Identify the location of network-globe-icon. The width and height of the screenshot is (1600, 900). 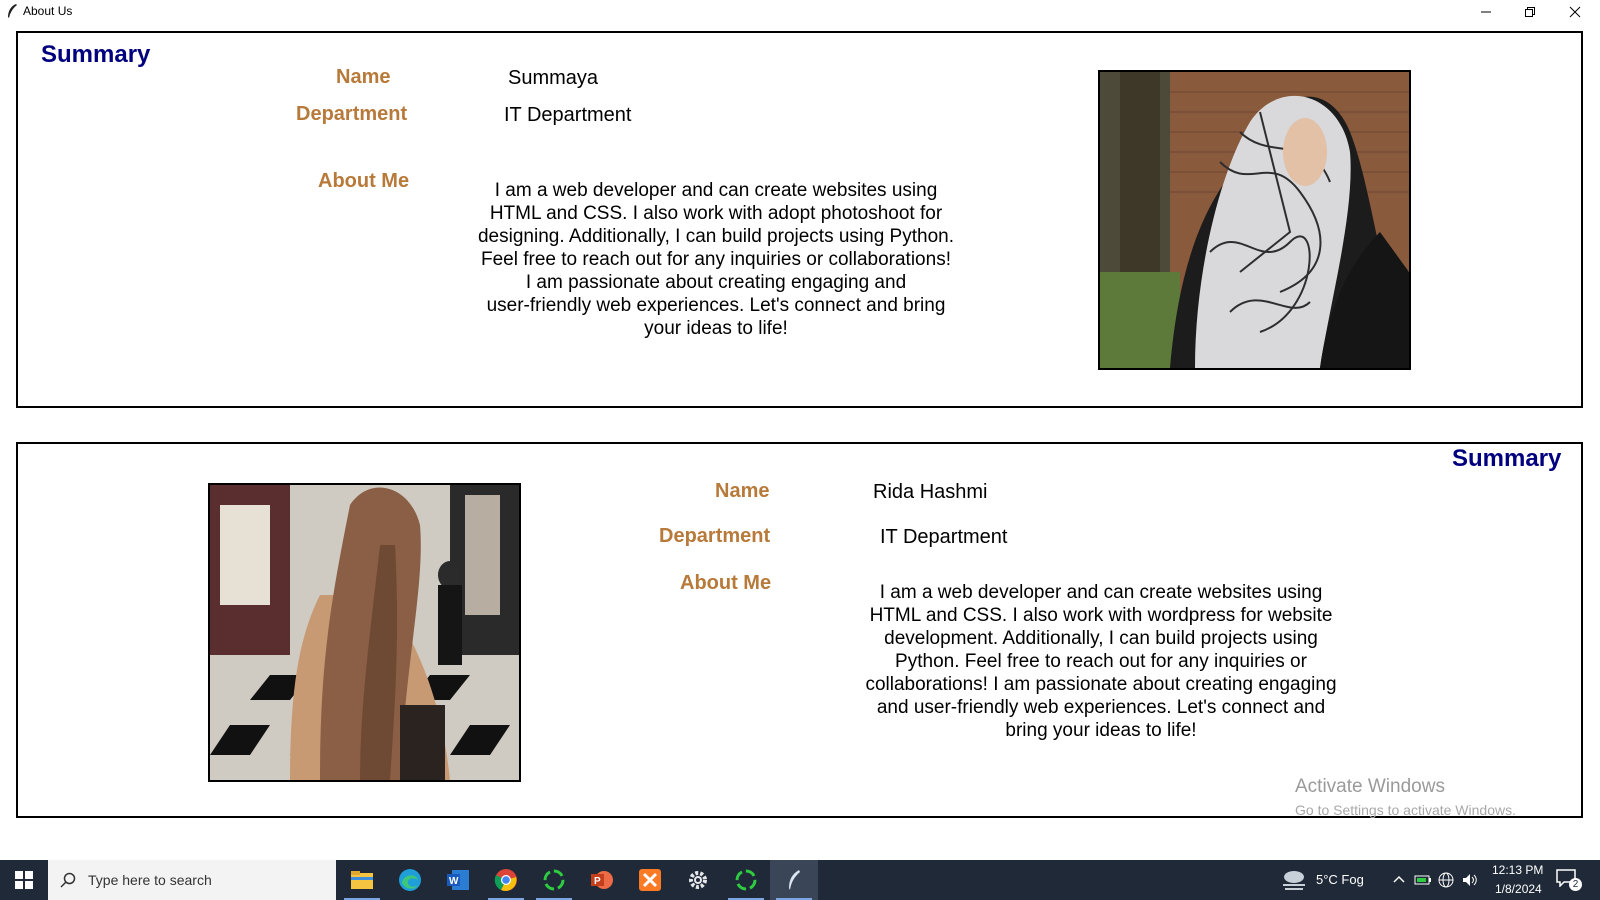
(1446, 880).